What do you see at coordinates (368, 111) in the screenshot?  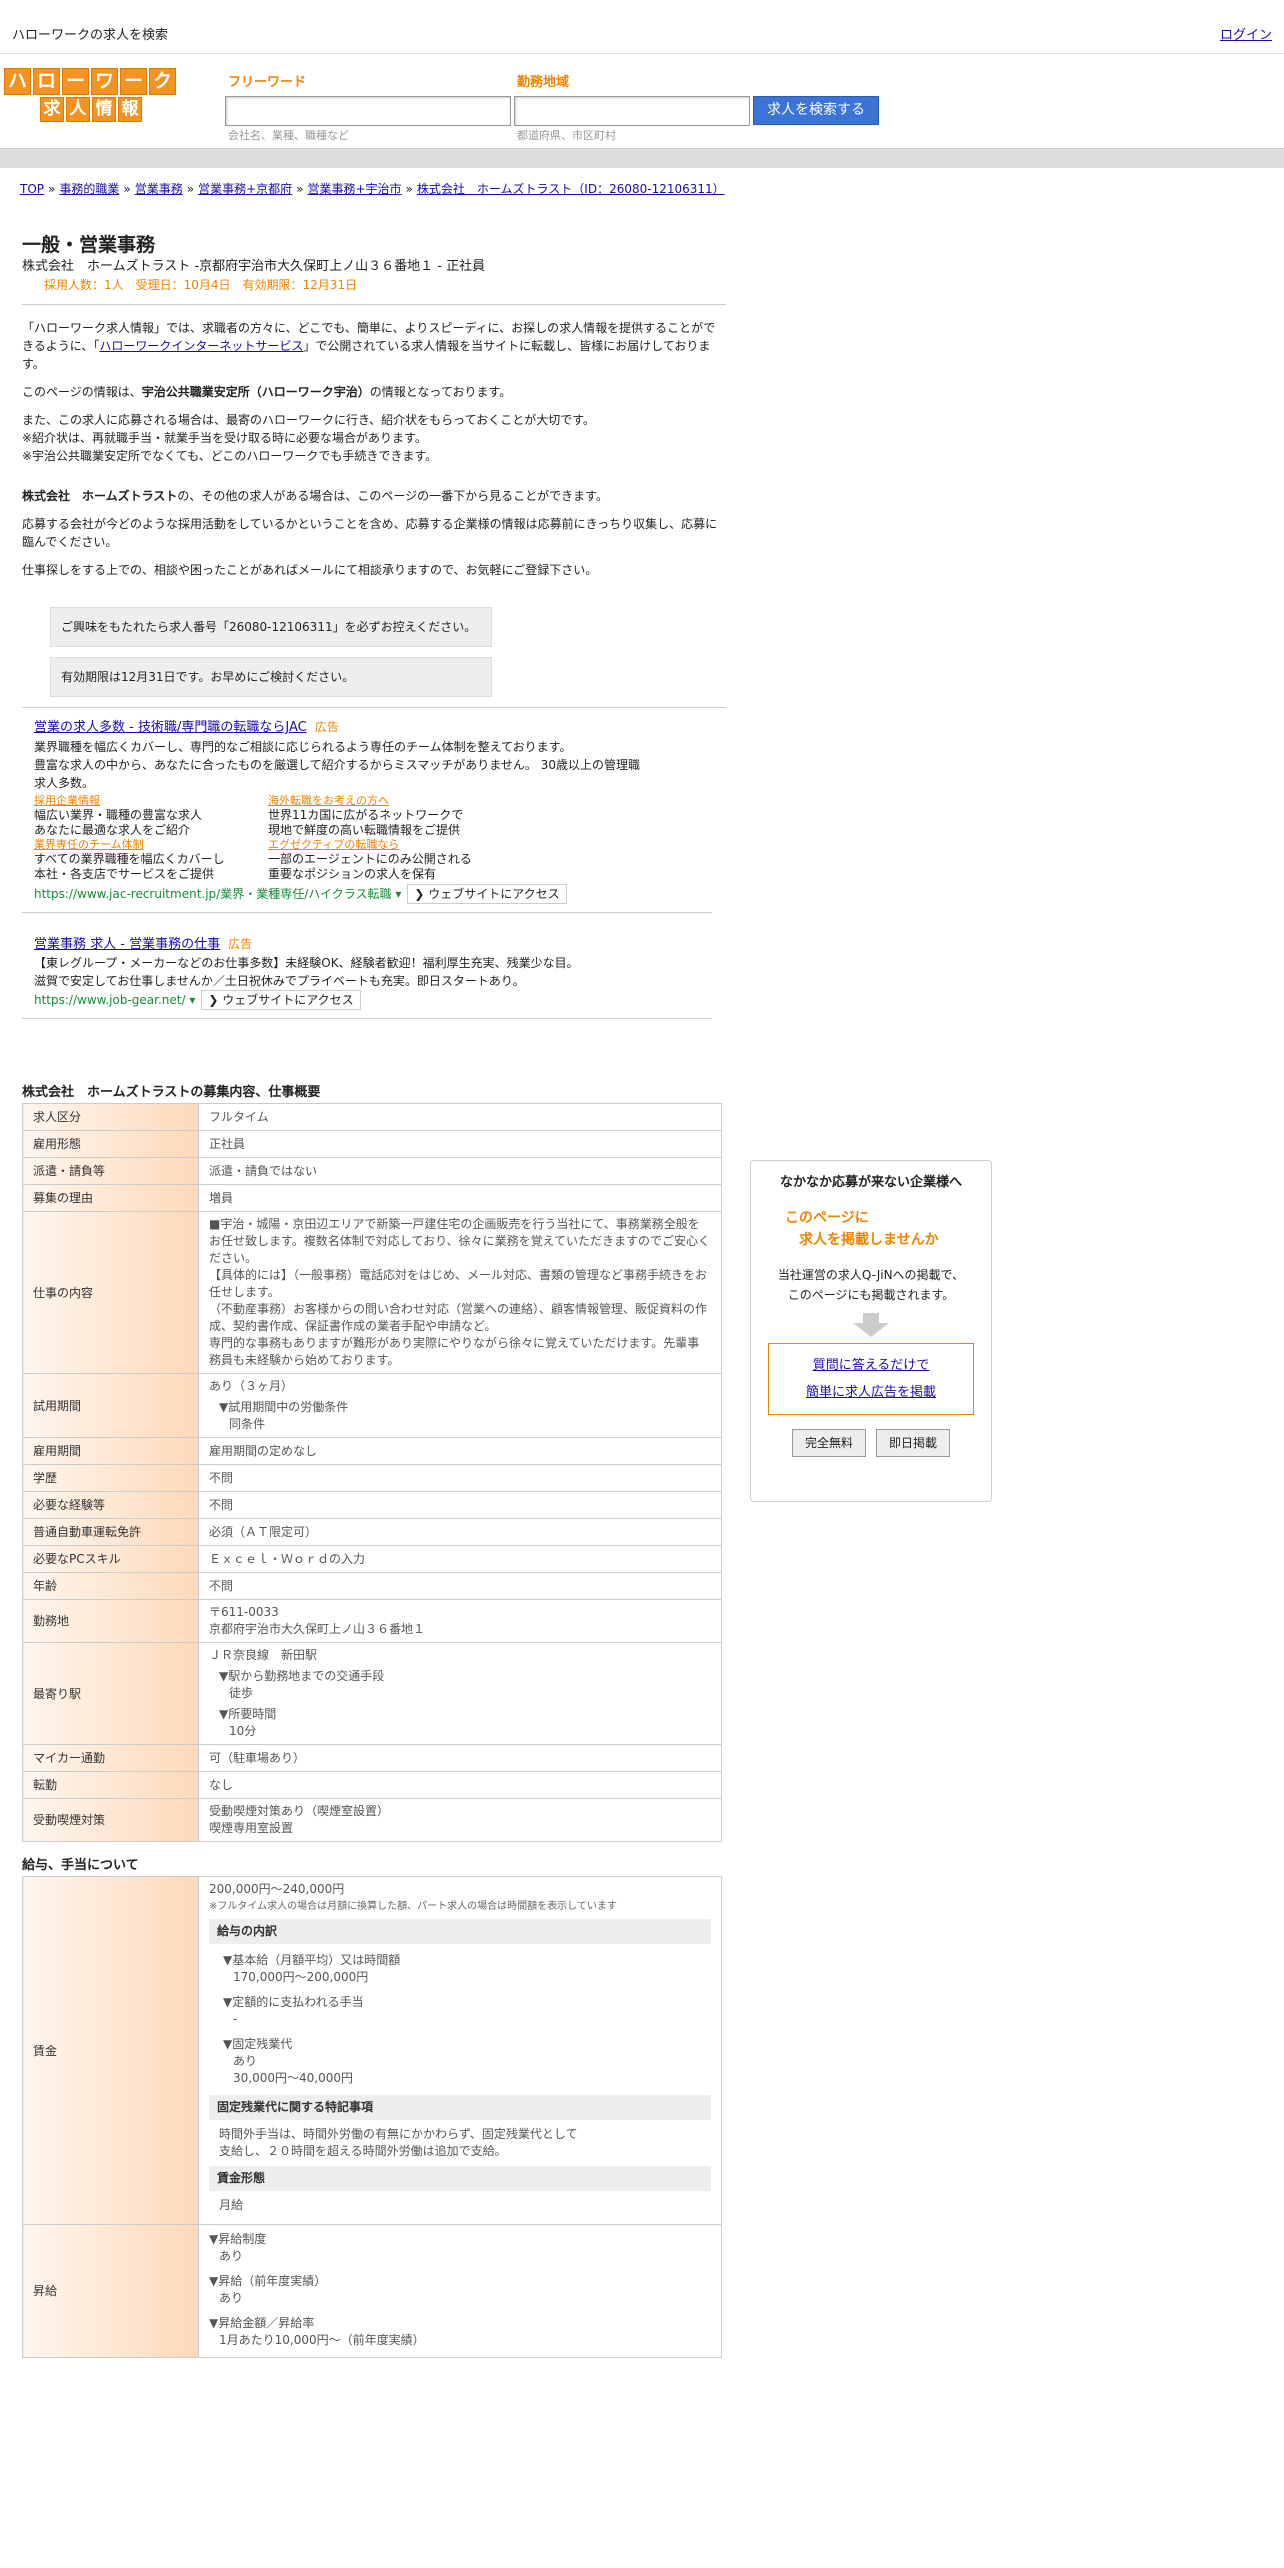 I see `keyword-input` at bounding box center [368, 111].